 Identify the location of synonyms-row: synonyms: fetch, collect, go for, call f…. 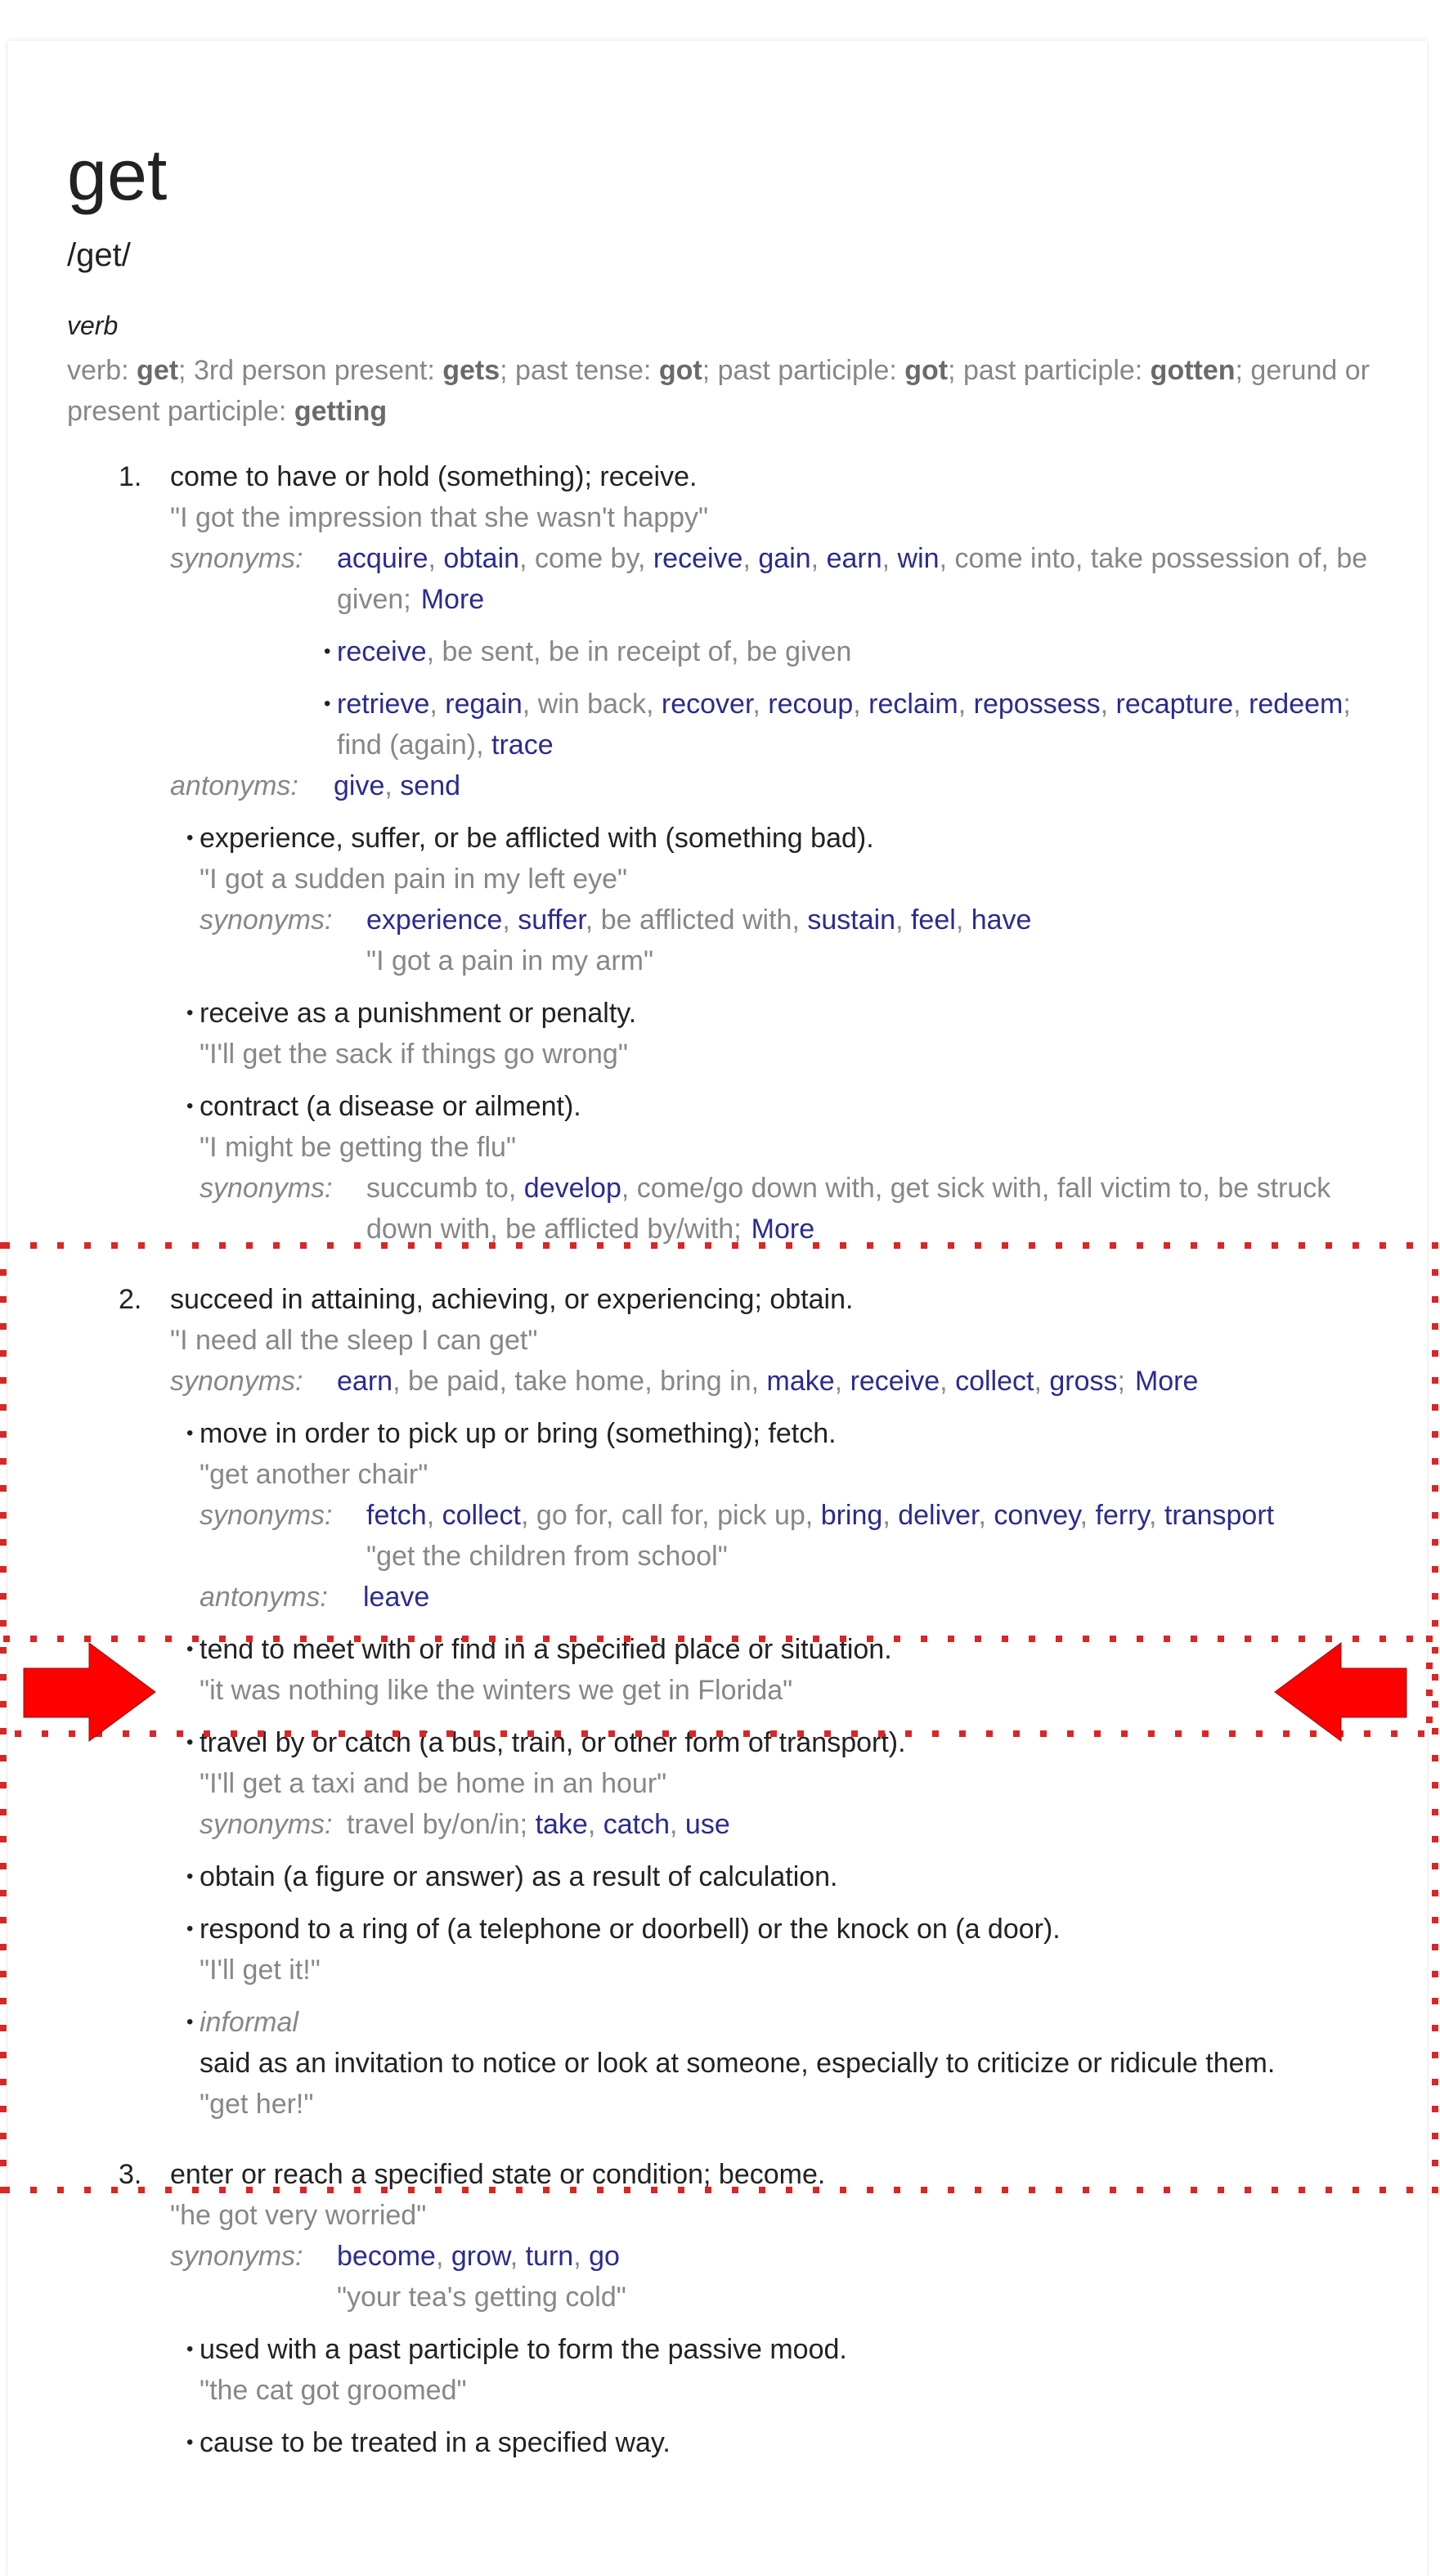
(788, 1536).